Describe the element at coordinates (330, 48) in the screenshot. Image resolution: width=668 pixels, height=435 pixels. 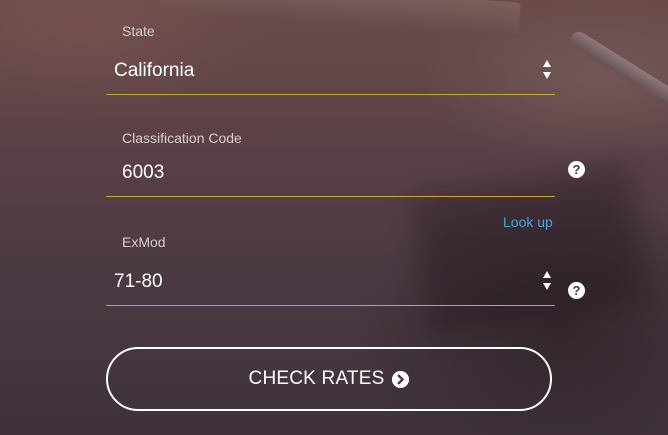
I see `state-select: State California` at that location.